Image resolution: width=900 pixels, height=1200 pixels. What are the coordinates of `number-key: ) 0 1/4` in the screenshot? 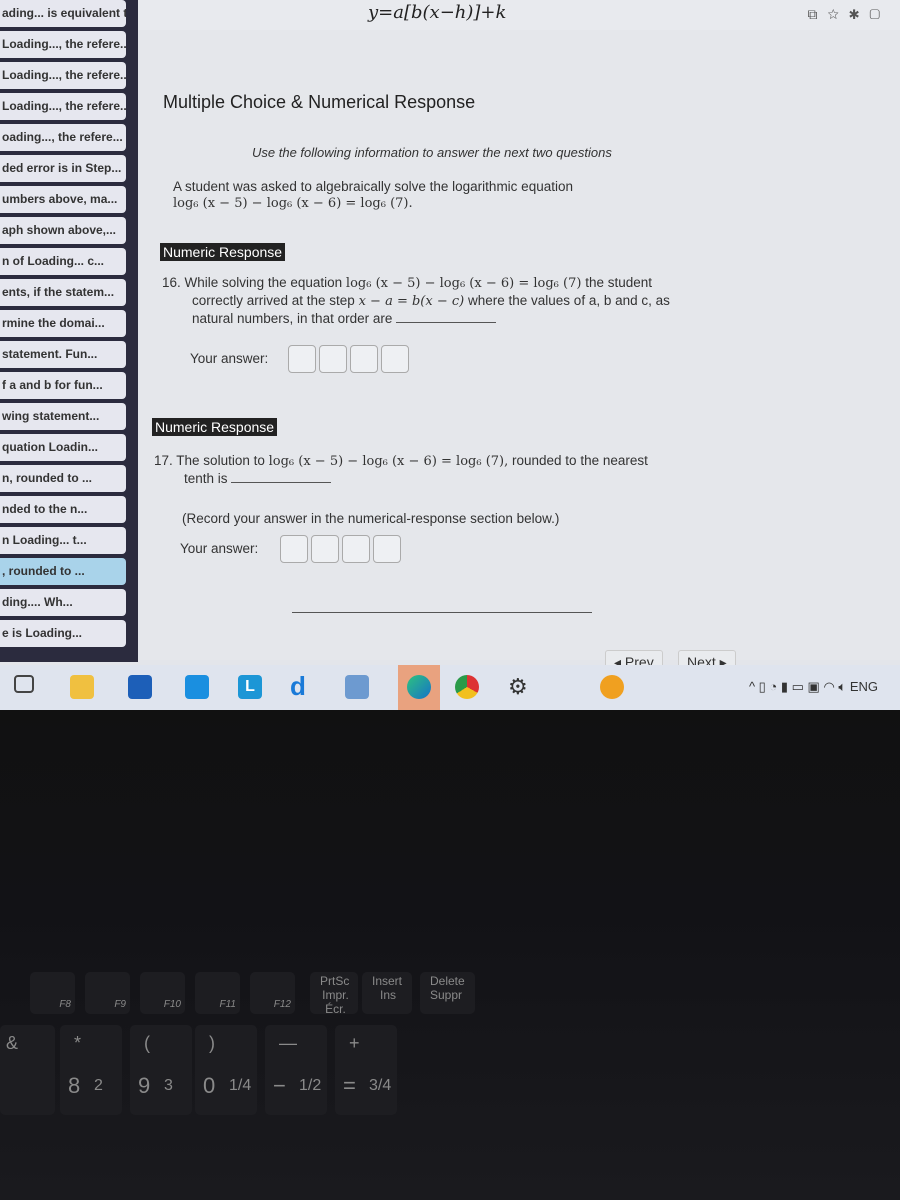 It's located at (226, 1070).